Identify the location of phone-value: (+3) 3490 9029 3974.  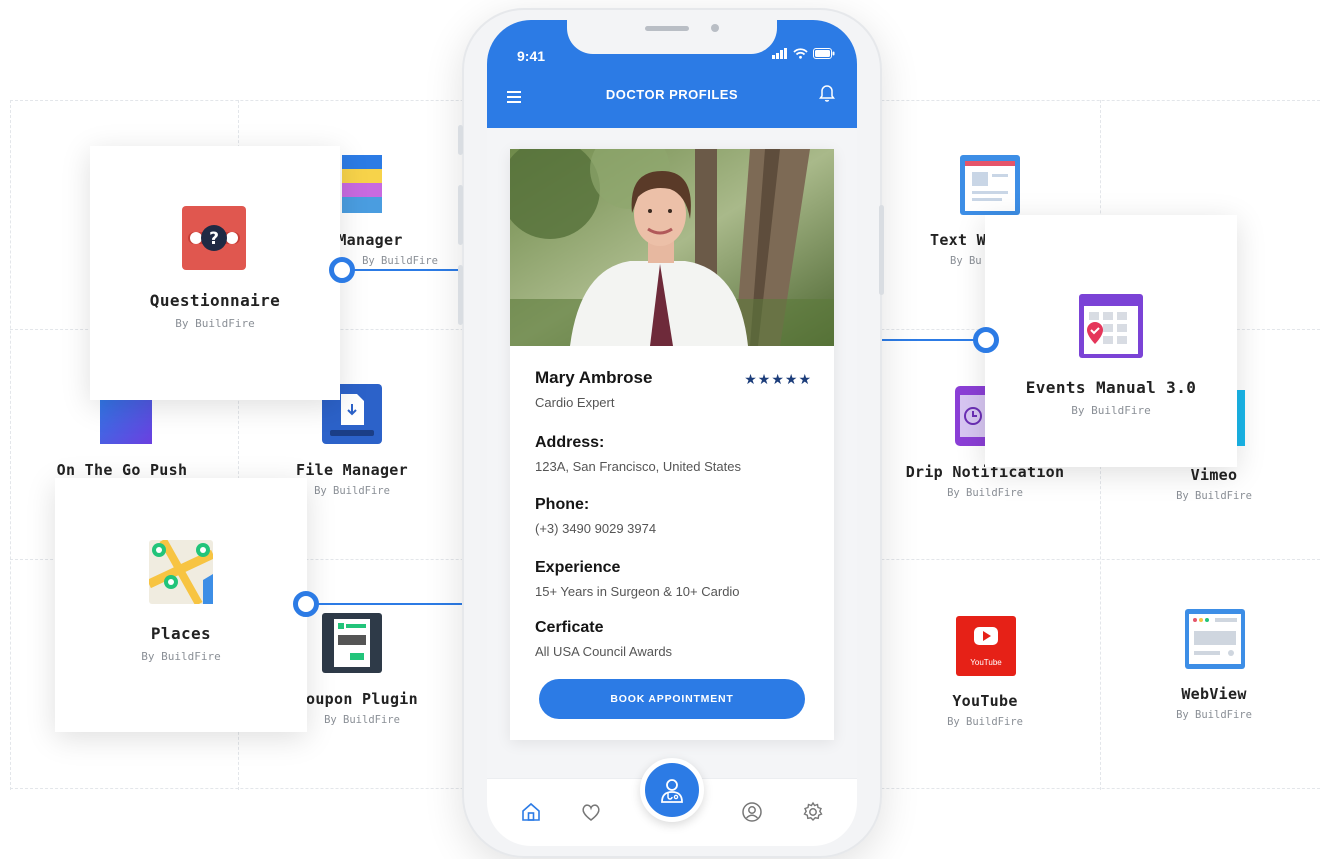
(596, 528).